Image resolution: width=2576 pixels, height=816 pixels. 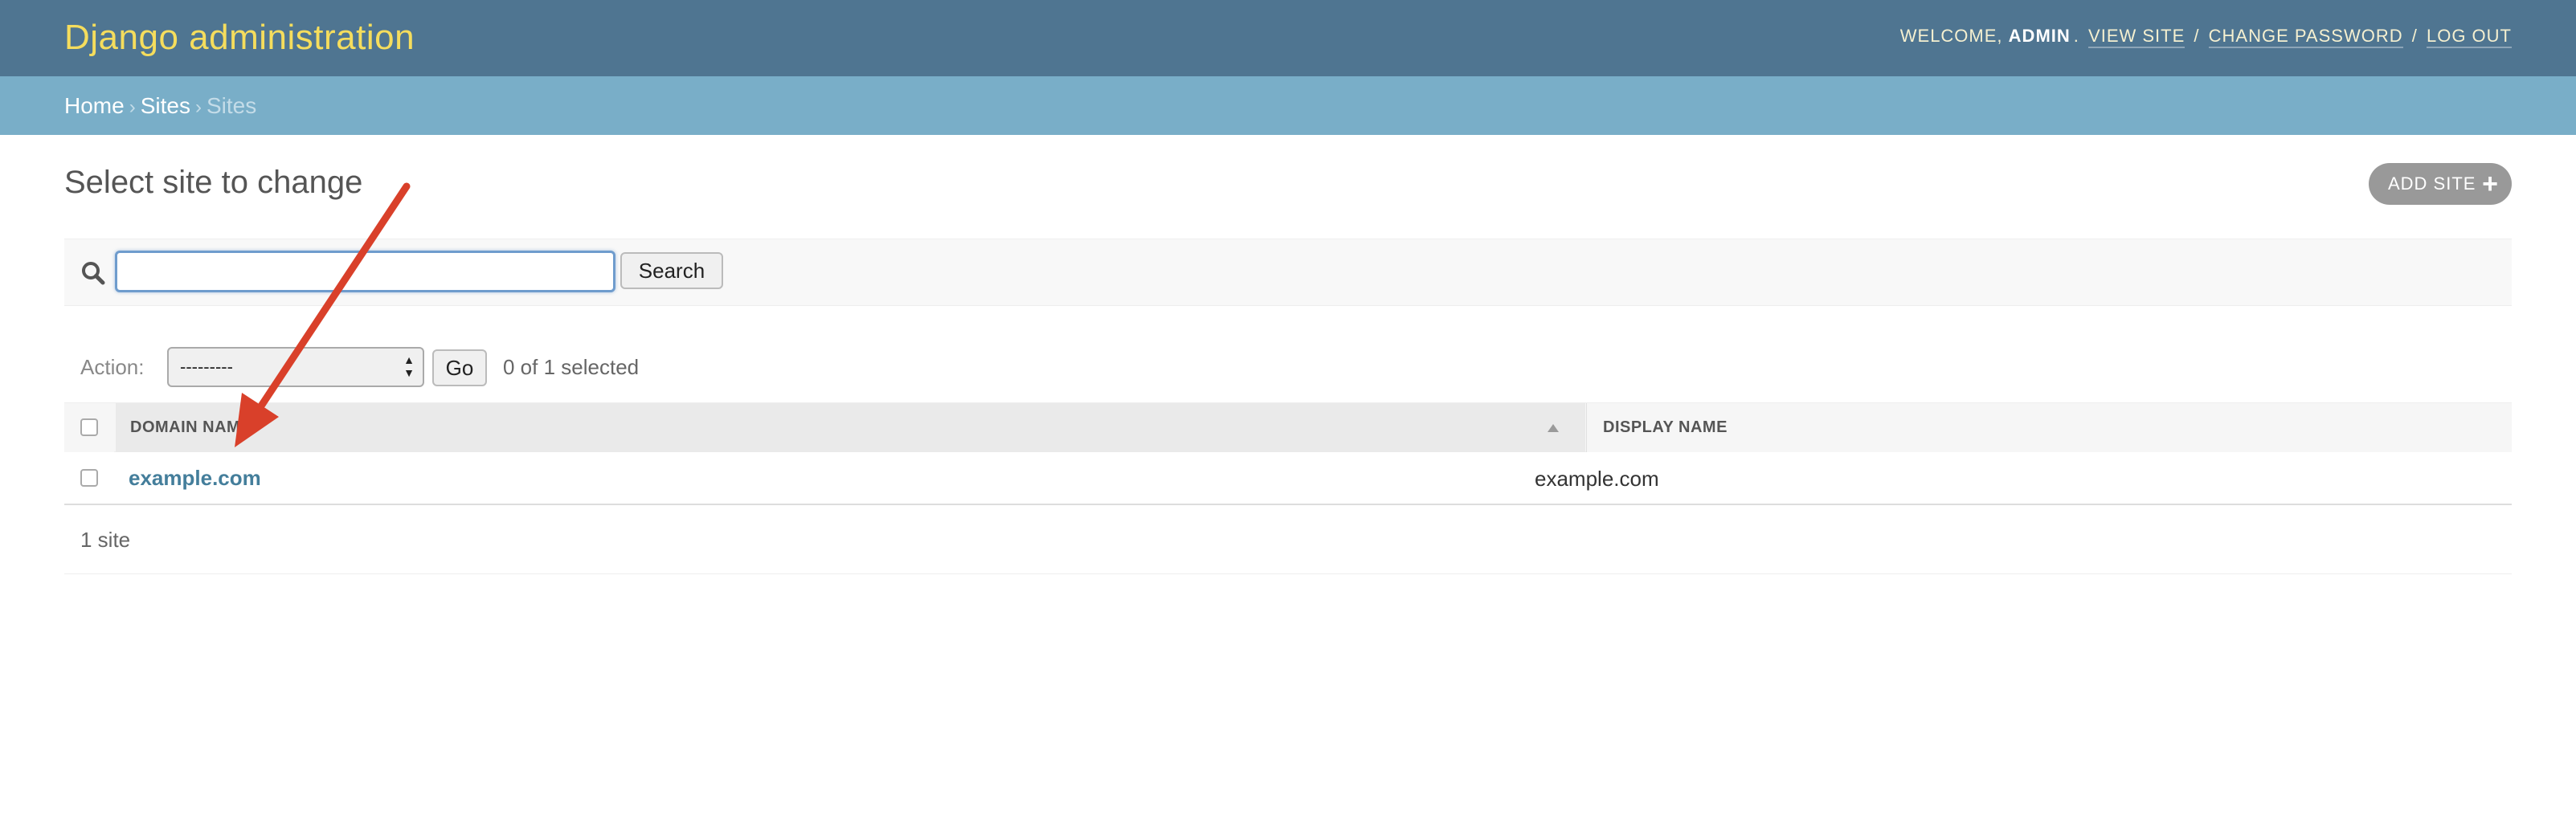 I want to click on select-all-checkbox, so click(x=89, y=427).